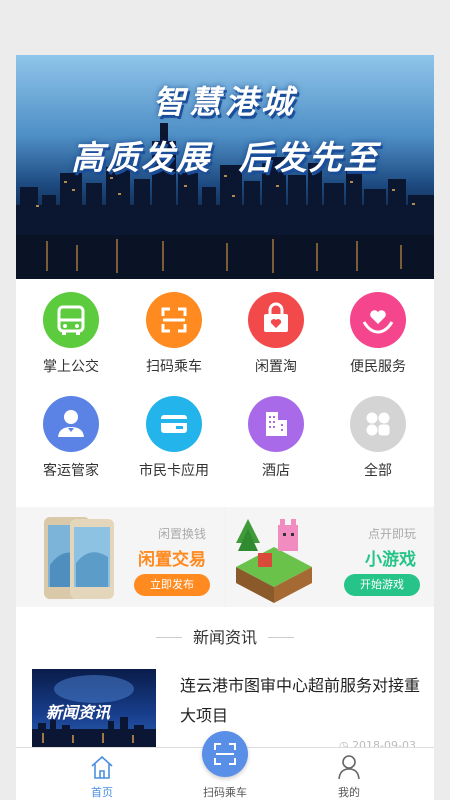 Image resolution: width=450 pixels, height=800 pixels. What do you see at coordinates (172, 560) in the screenshot?
I see `promo-title: 闲置交易` at bounding box center [172, 560].